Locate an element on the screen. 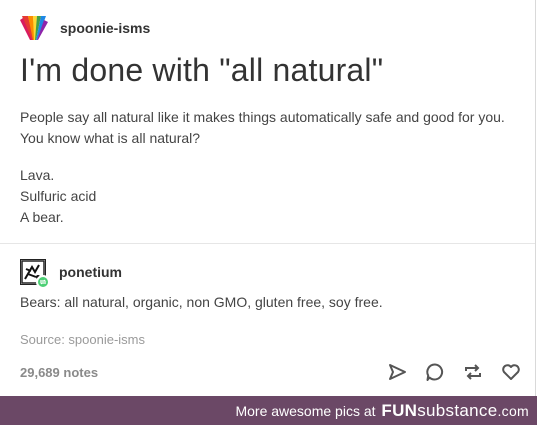  funsubstance-logo: FUNsubstance.com is located at coordinates (455, 410).